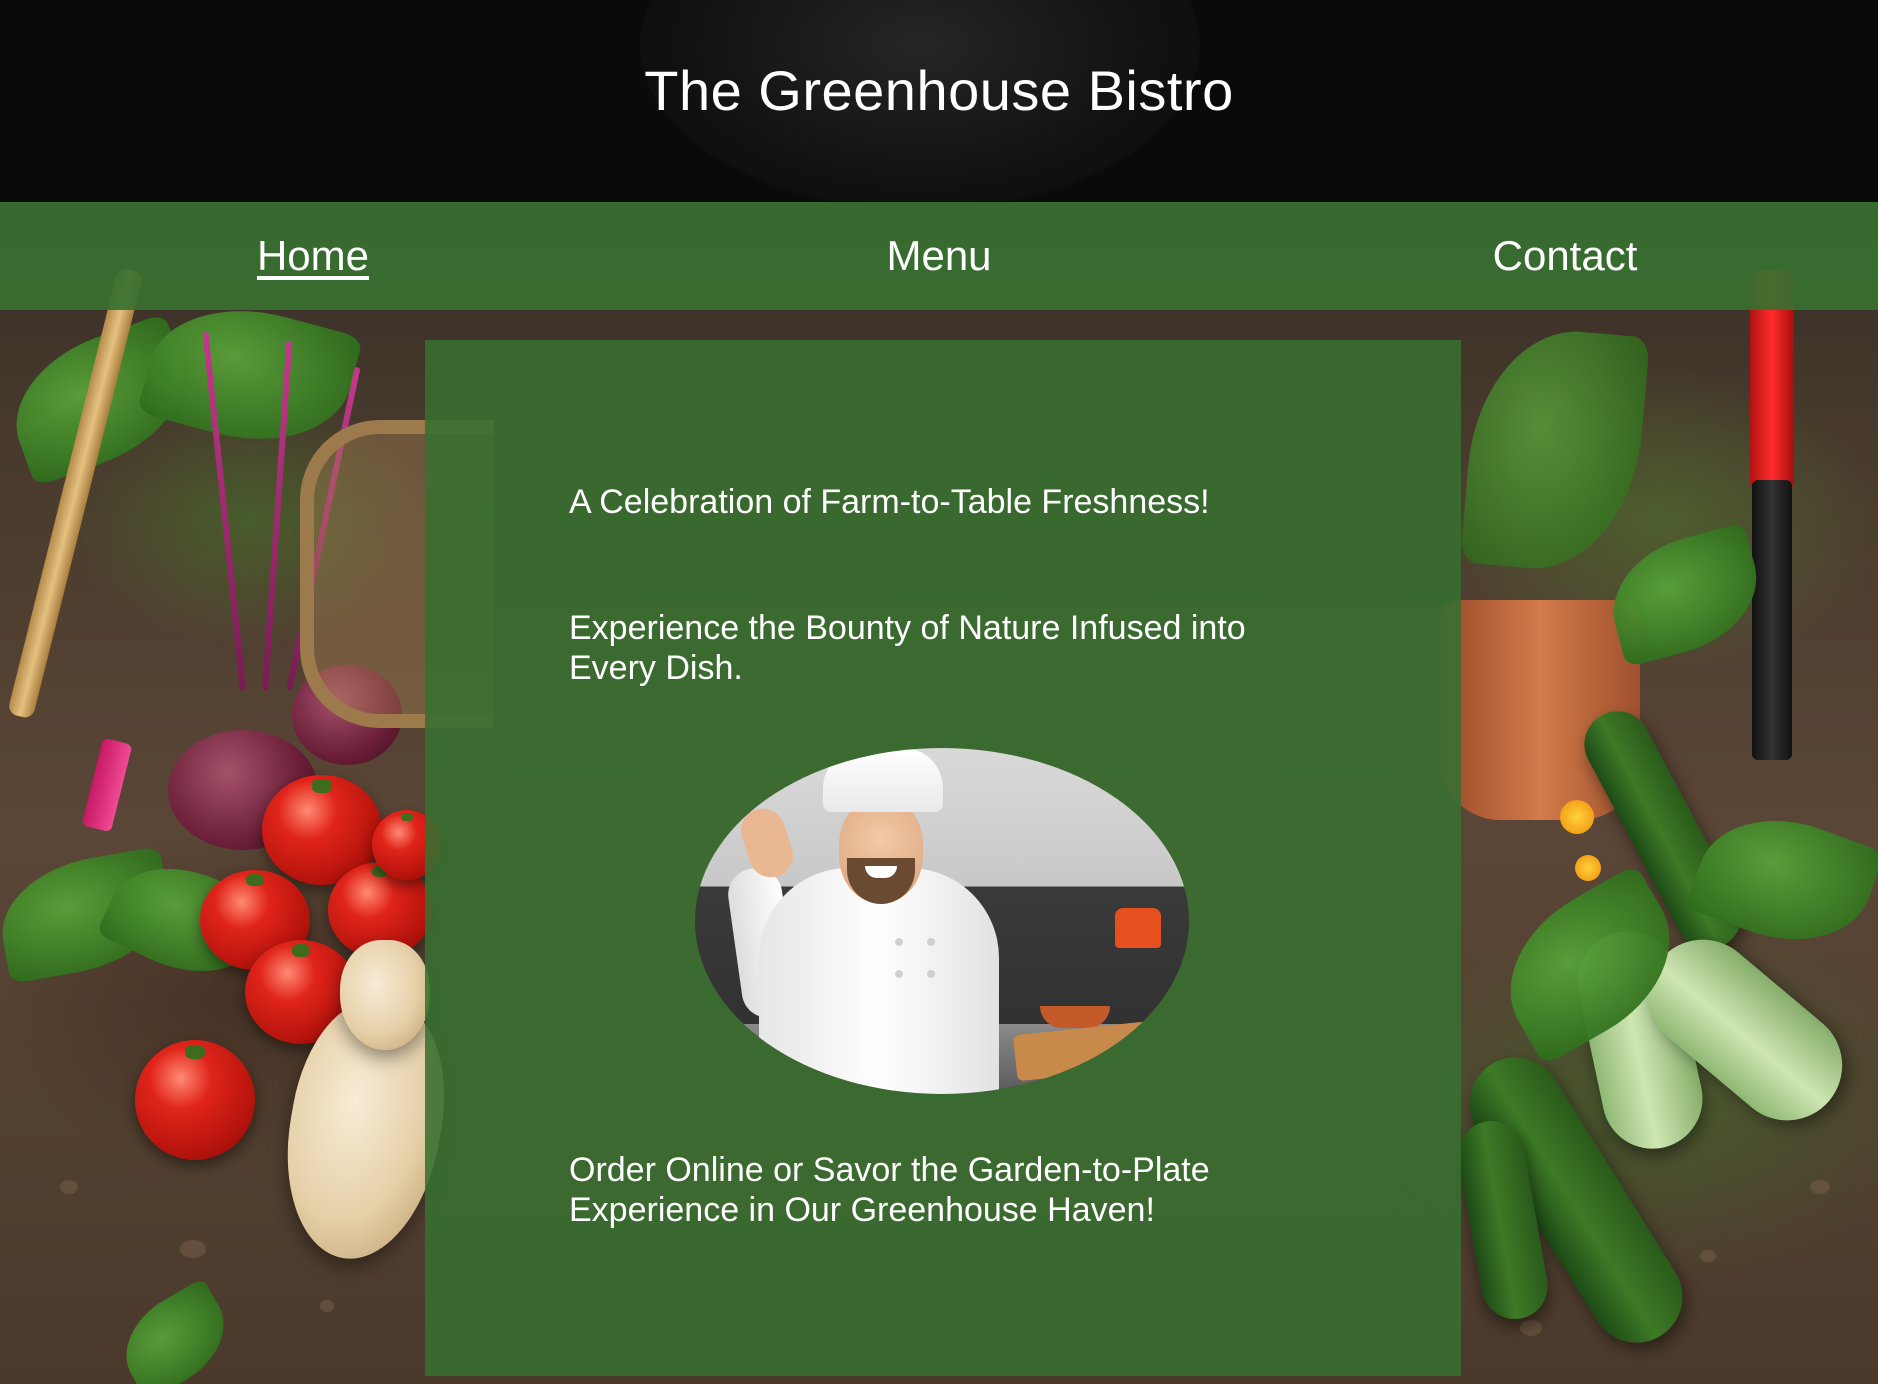 This screenshot has height=1384, width=1878. Describe the element at coordinates (313, 256) in the screenshot. I see `nav-link-home: Home` at that location.